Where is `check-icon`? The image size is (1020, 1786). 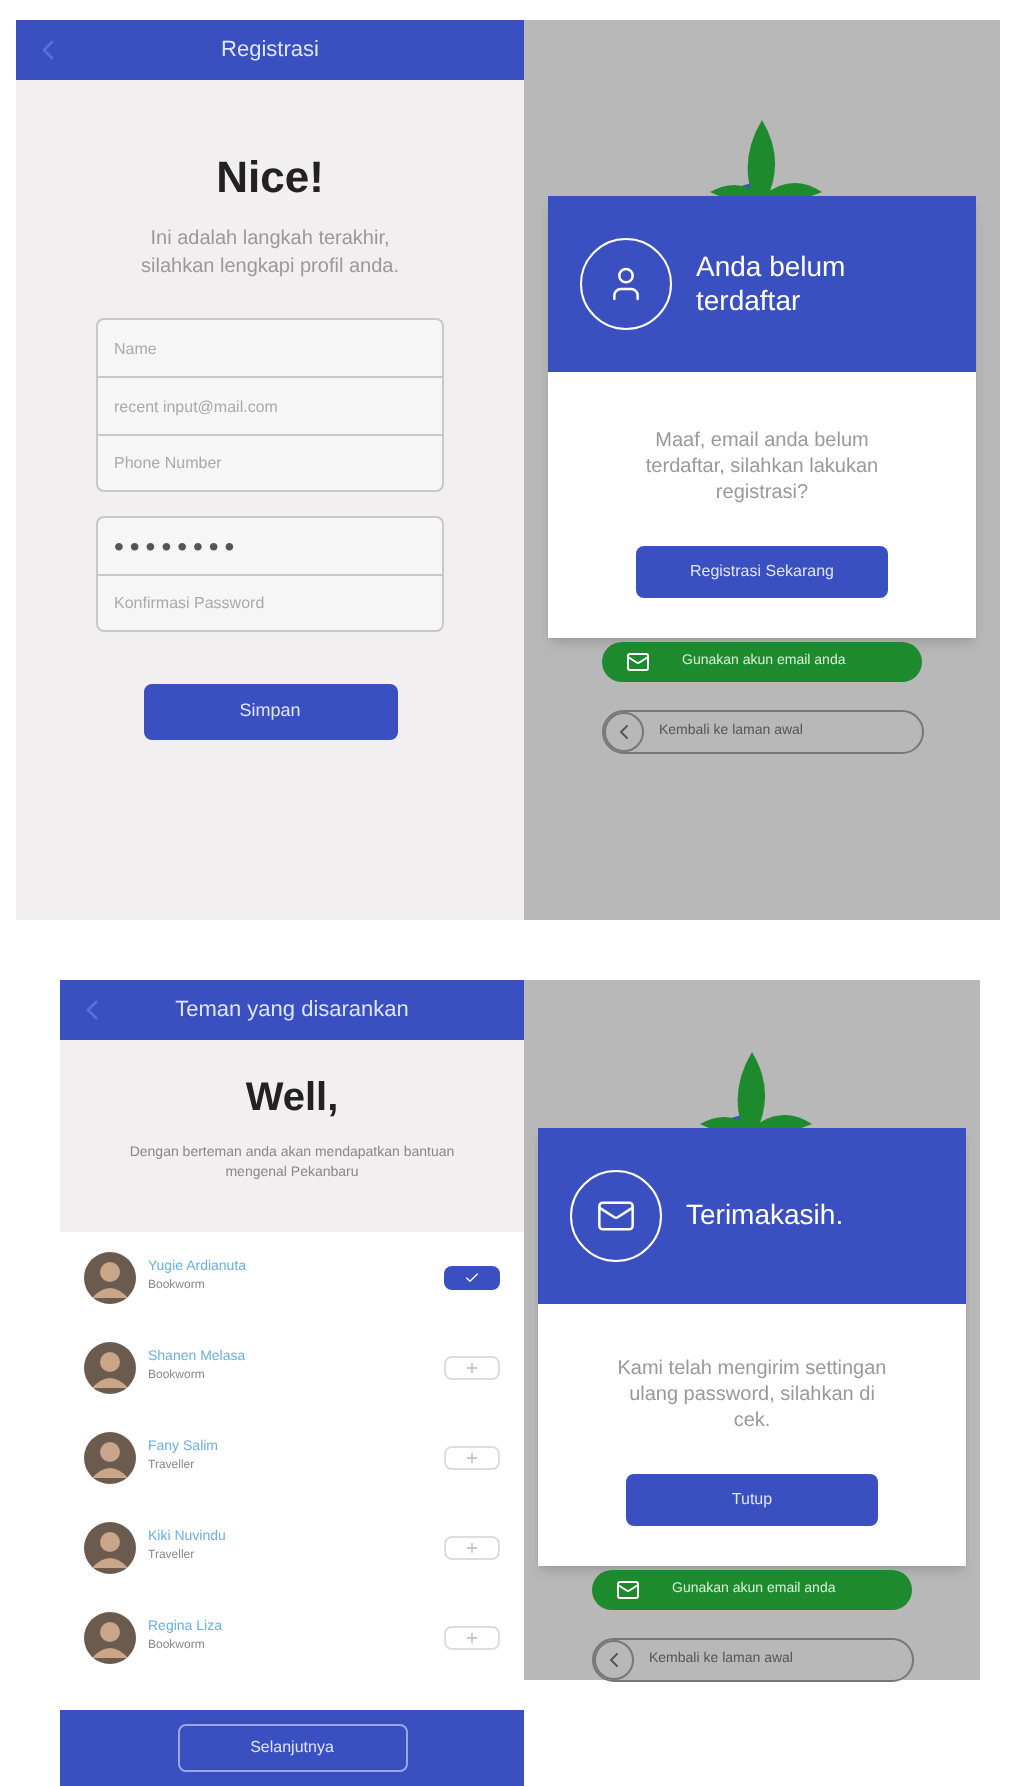
check-icon is located at coordinates (472, 1277).